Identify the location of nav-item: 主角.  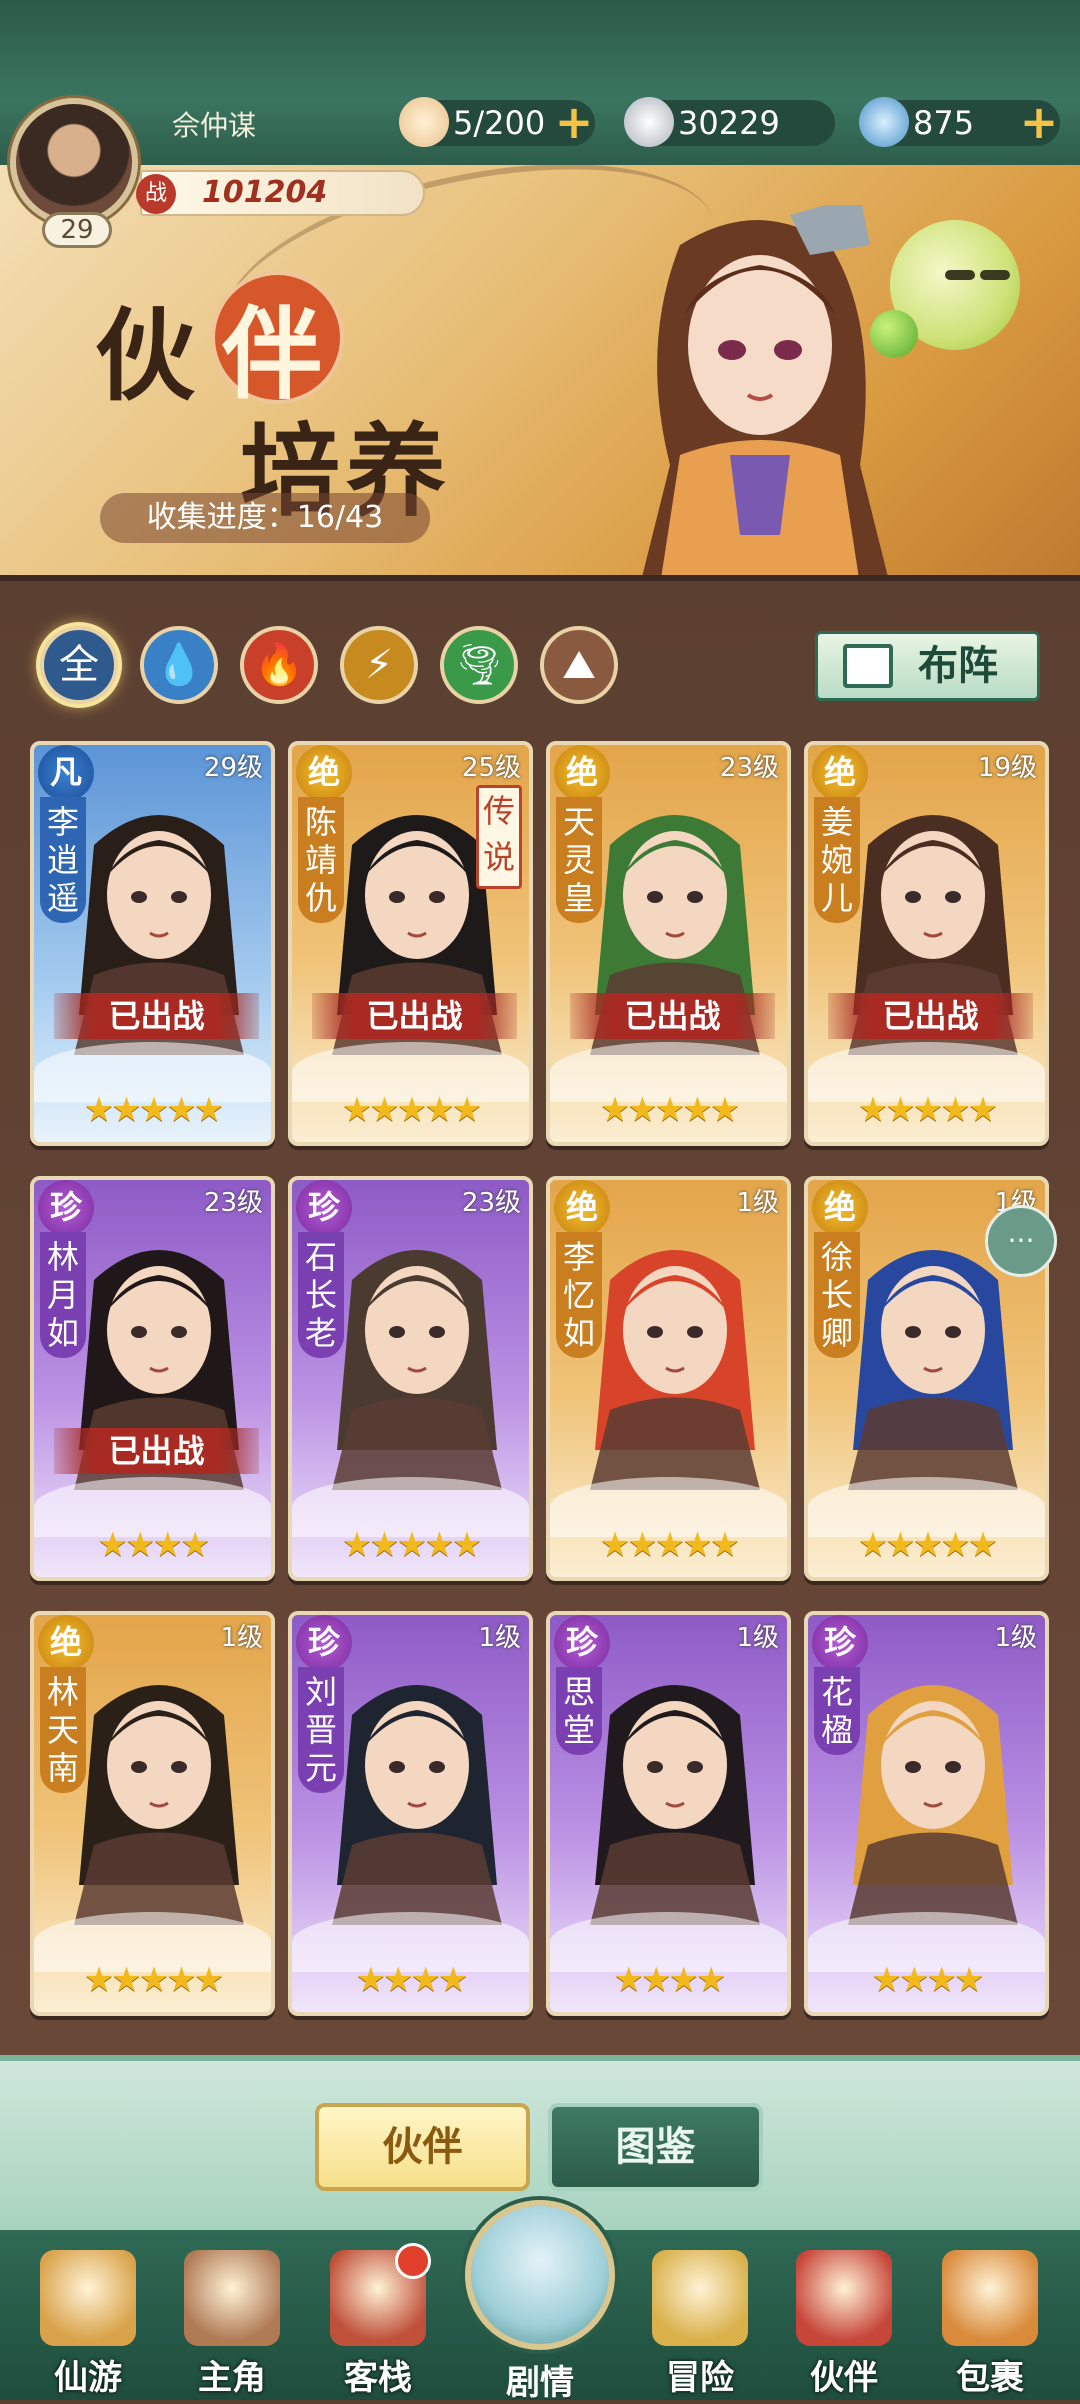
(232, 2325).